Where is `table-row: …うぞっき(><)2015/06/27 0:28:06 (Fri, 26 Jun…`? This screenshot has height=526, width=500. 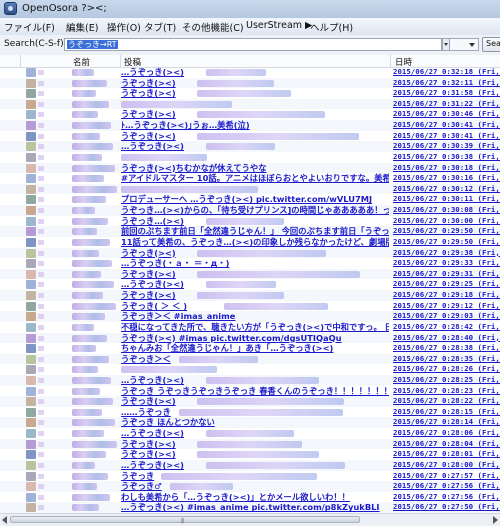 table-row: …うぞっき(><)2015/06/27 0:28:06 (Fri, 26 Jun… is located at coordinates (250, 433).